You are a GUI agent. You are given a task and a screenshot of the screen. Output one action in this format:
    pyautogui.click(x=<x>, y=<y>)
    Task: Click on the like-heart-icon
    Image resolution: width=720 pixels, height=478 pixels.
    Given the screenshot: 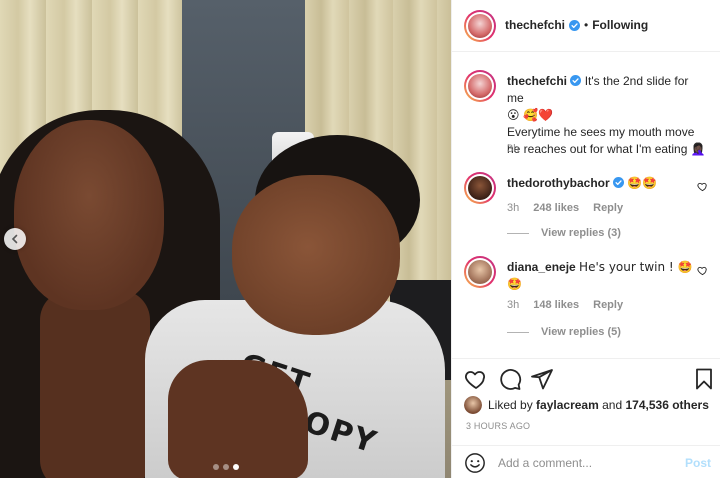 What is the action you would take?
    pyautogui.click(x=476, y=379)
    